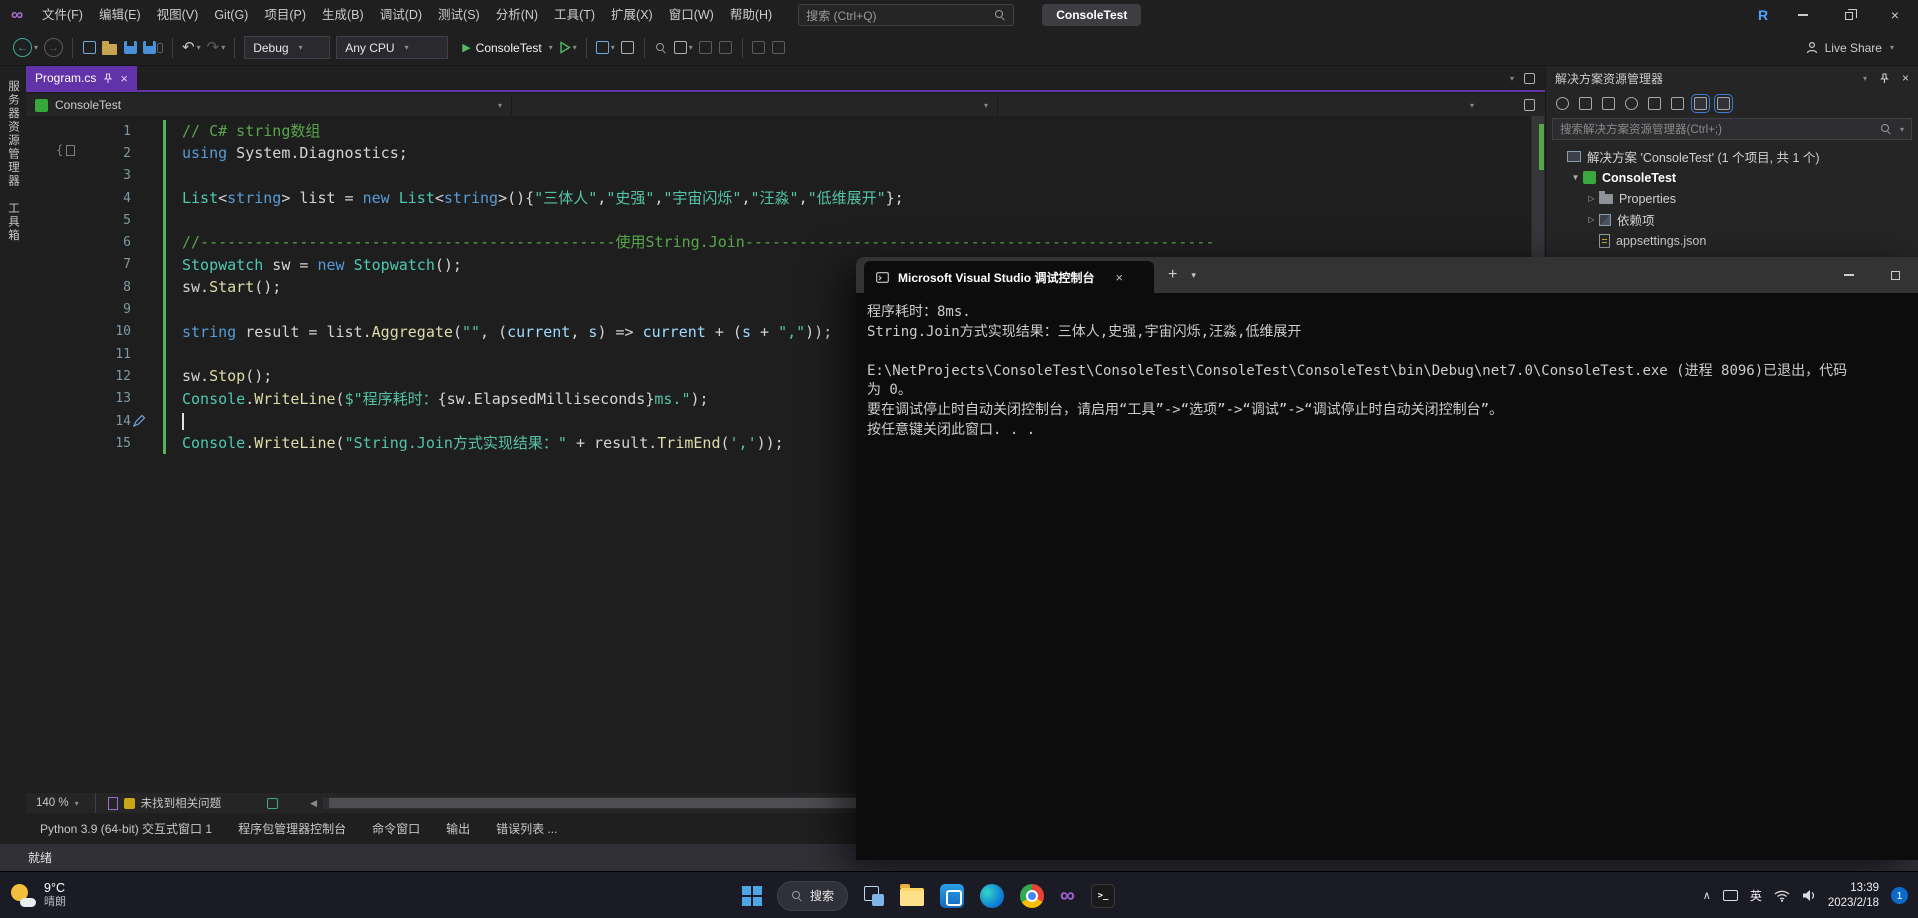  I want to click on split-view-icon, so click(1529, 105).